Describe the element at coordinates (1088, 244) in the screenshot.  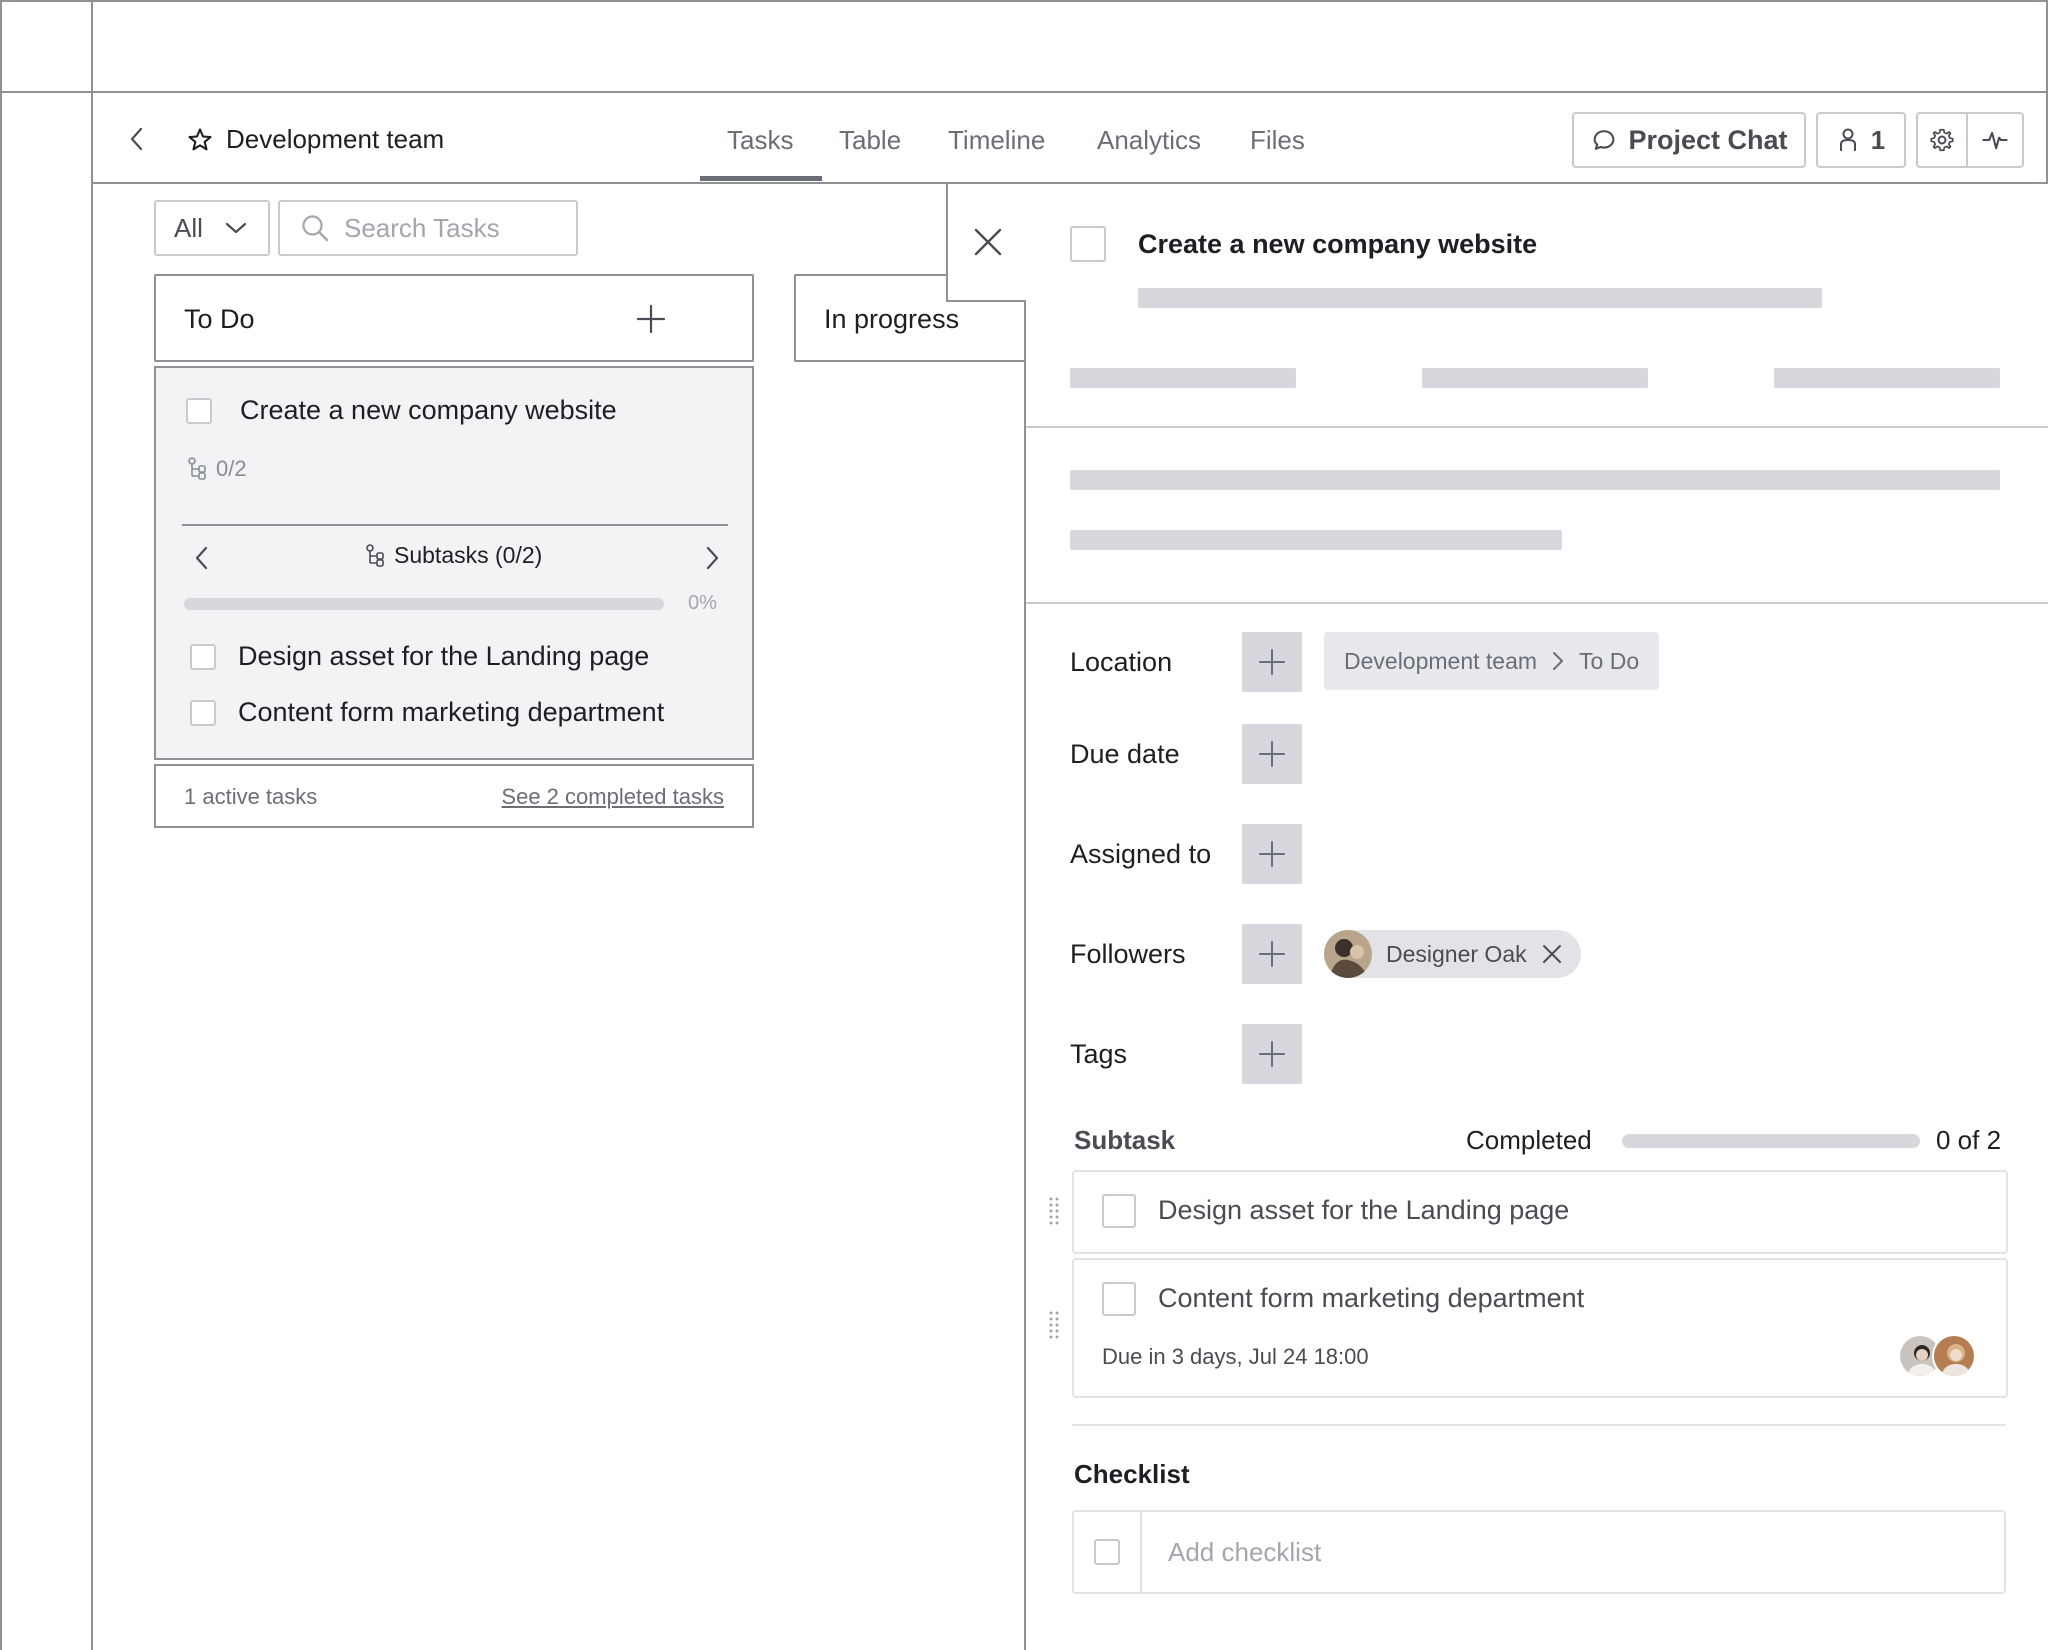
I see `detail-task-checkbox` at that location.